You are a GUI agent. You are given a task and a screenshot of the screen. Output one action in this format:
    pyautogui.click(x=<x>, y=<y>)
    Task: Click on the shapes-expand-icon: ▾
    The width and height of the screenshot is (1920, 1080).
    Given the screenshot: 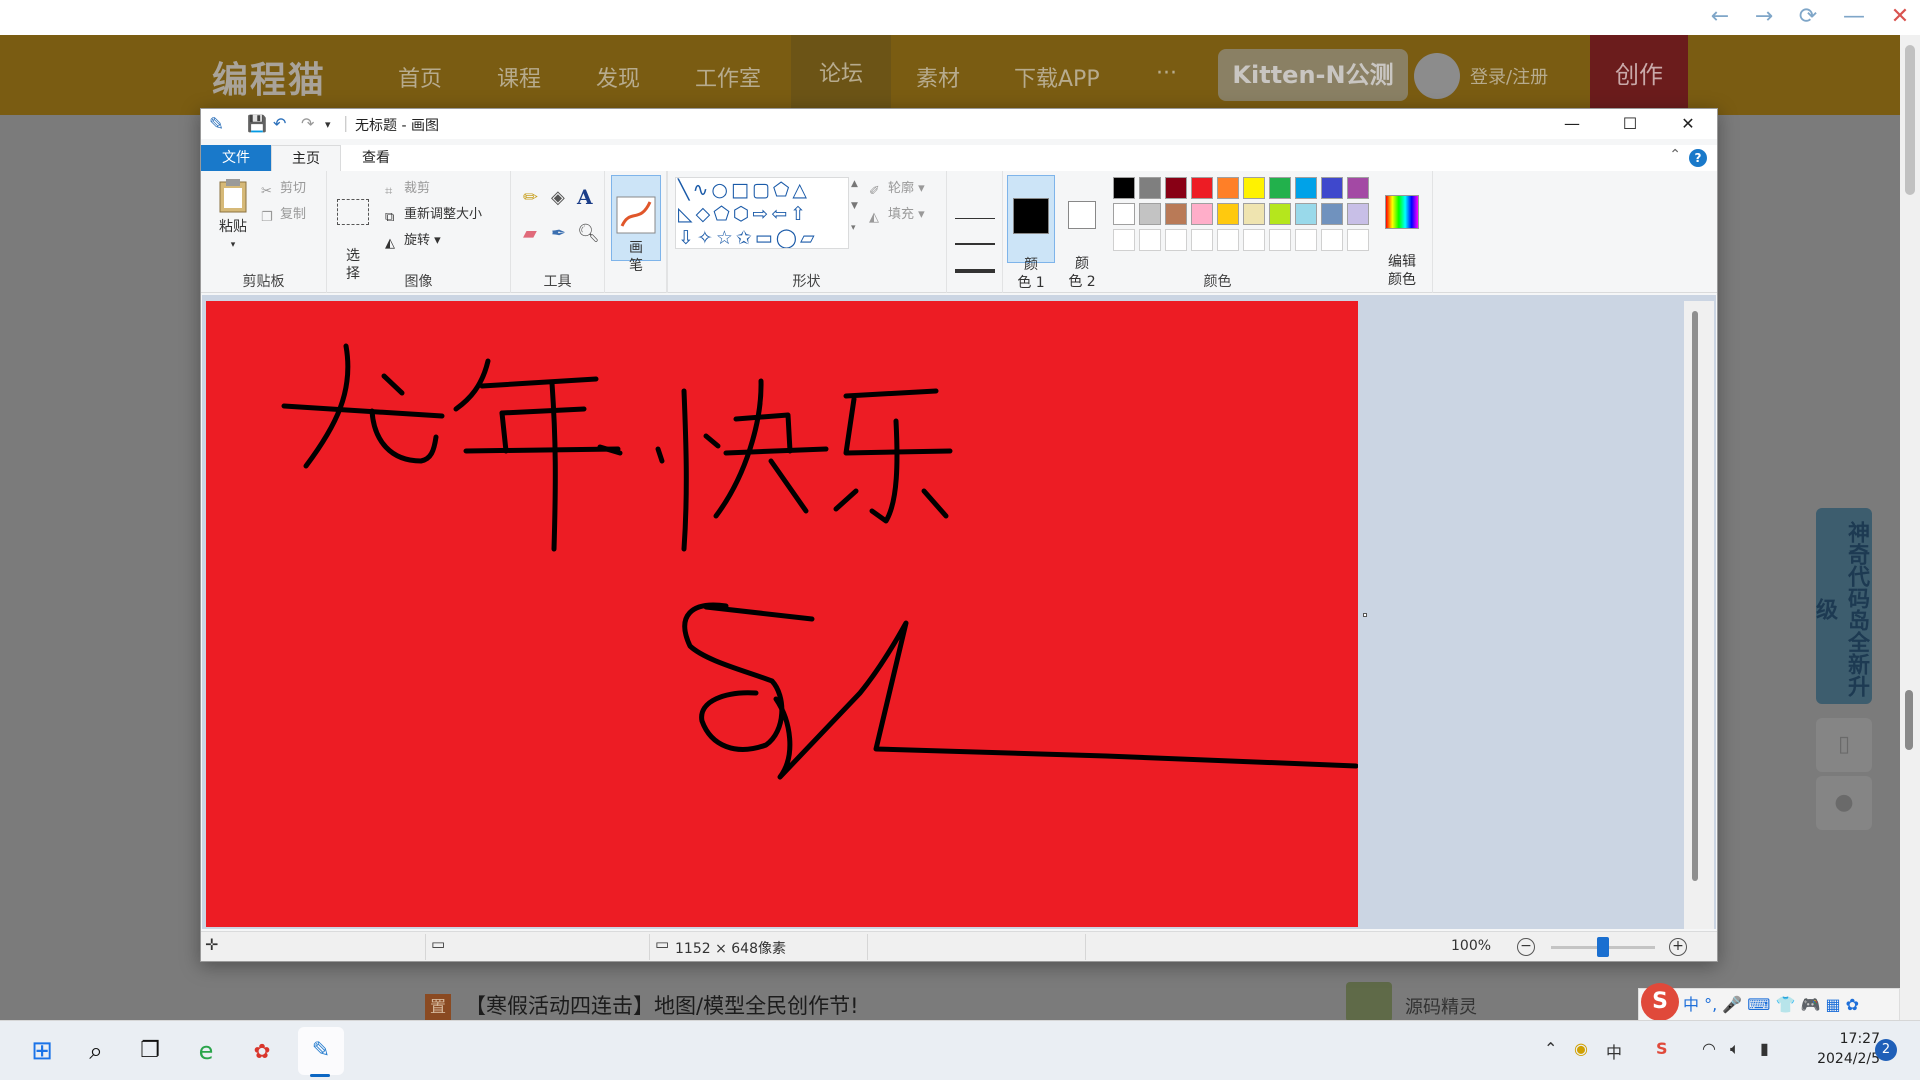 What is the action you would take?
    pyautogui.click(x=853, y=228)
    